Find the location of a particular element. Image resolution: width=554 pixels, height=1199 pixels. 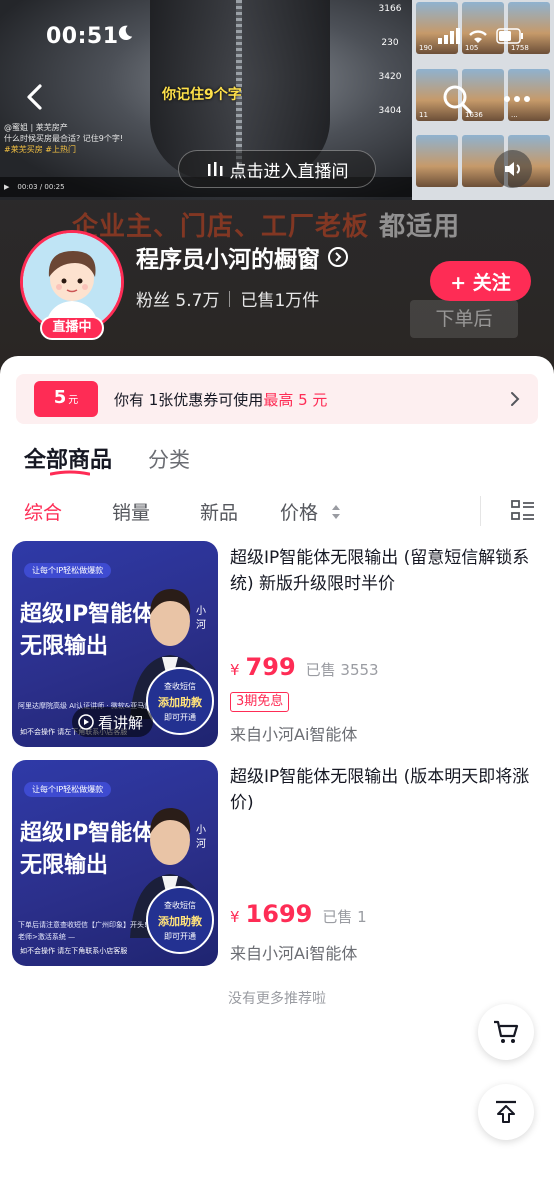

live-badge: 直播中 is located at coordinates (72, 328).